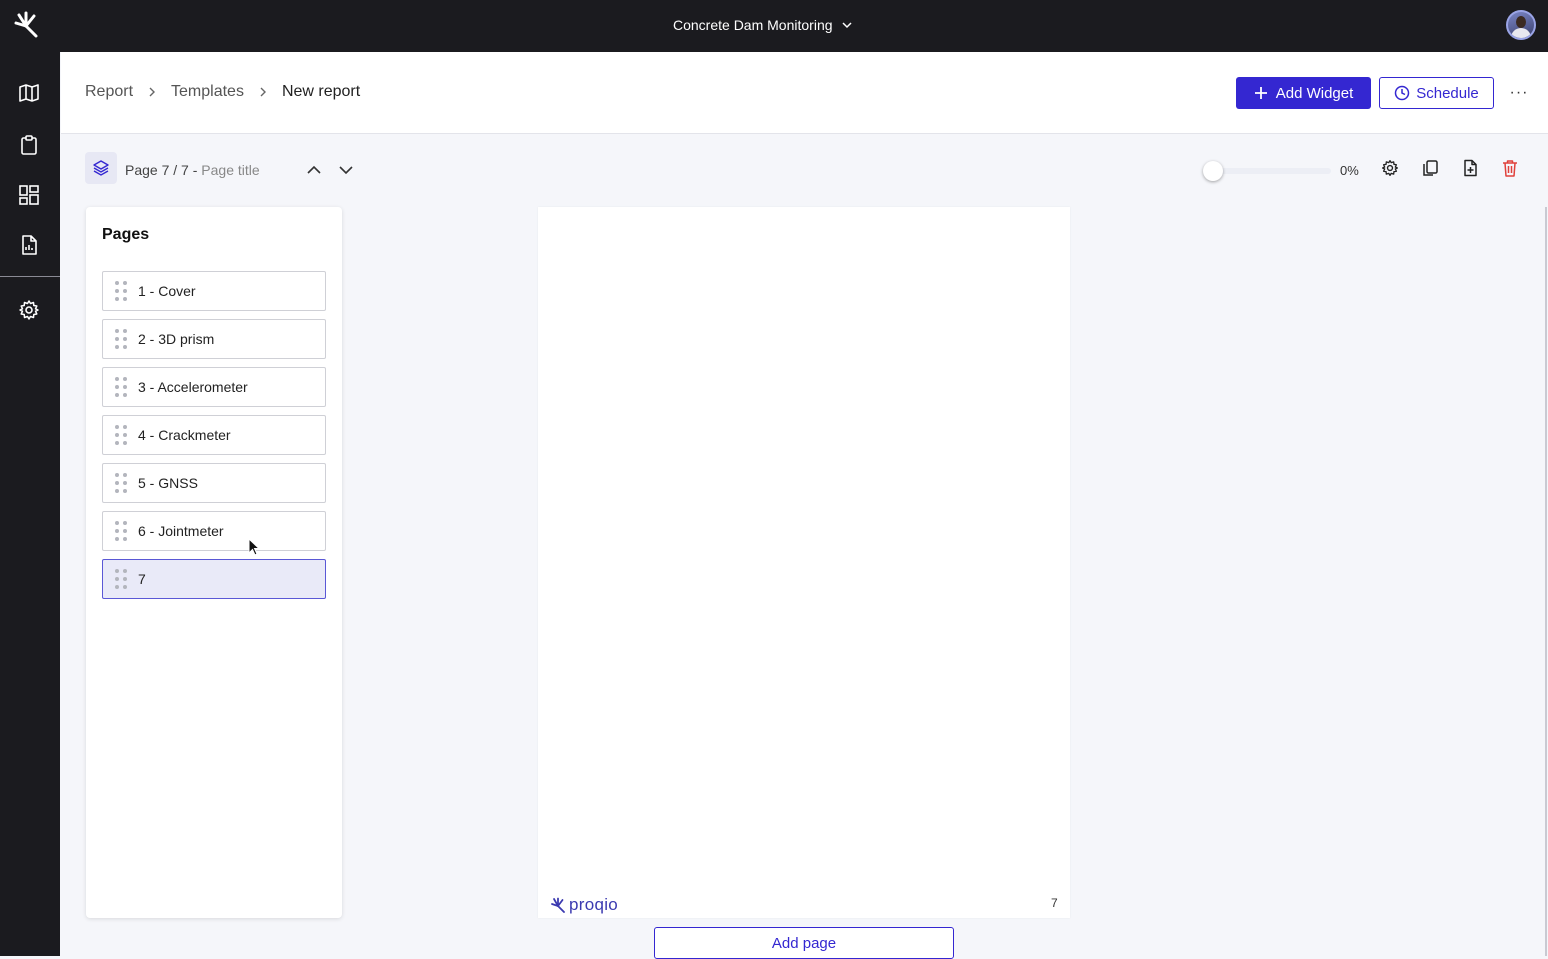  I want to click on copy-icon, so click(1430, 168).